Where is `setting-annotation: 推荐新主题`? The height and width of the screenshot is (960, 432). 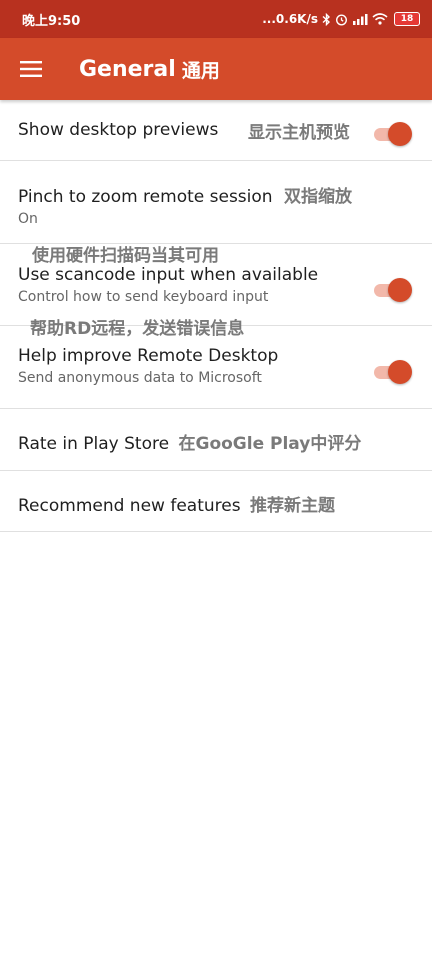
setting-annotation: 推荐新主题 is located at coordinates (292, 506).